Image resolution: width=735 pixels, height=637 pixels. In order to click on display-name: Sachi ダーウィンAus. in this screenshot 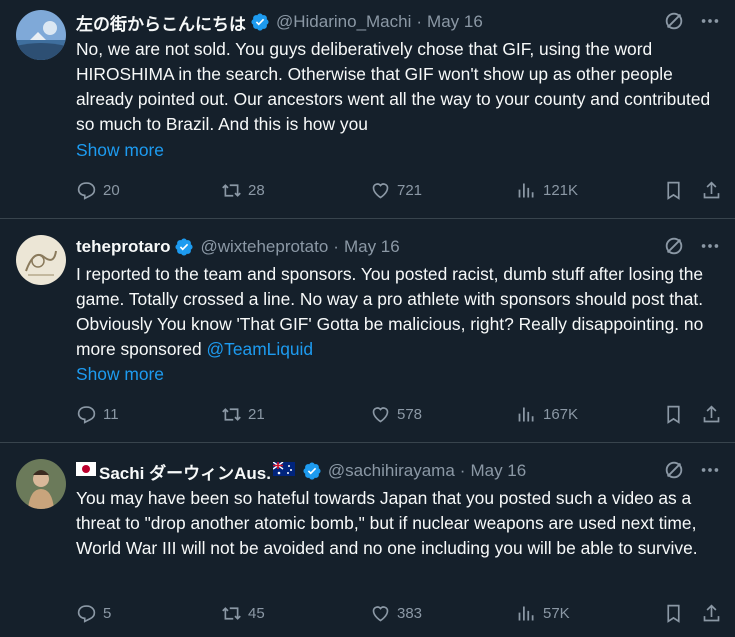, I will do `click(185, 471)`.